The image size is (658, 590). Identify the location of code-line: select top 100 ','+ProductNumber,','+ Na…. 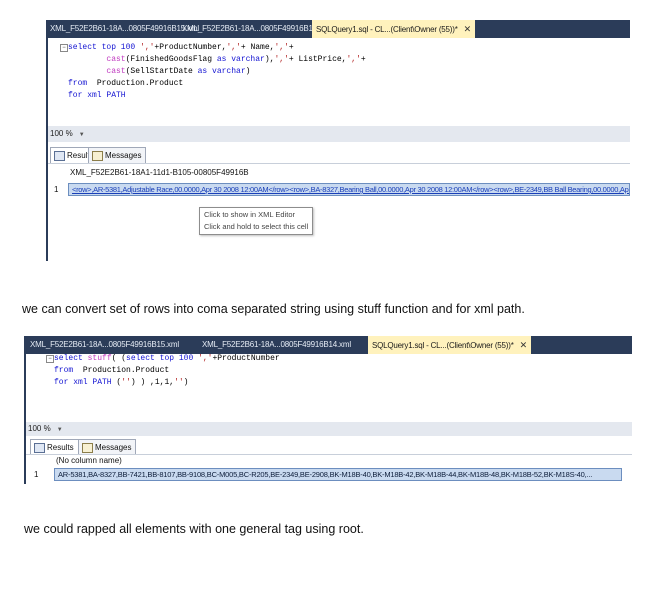
(217, 48).